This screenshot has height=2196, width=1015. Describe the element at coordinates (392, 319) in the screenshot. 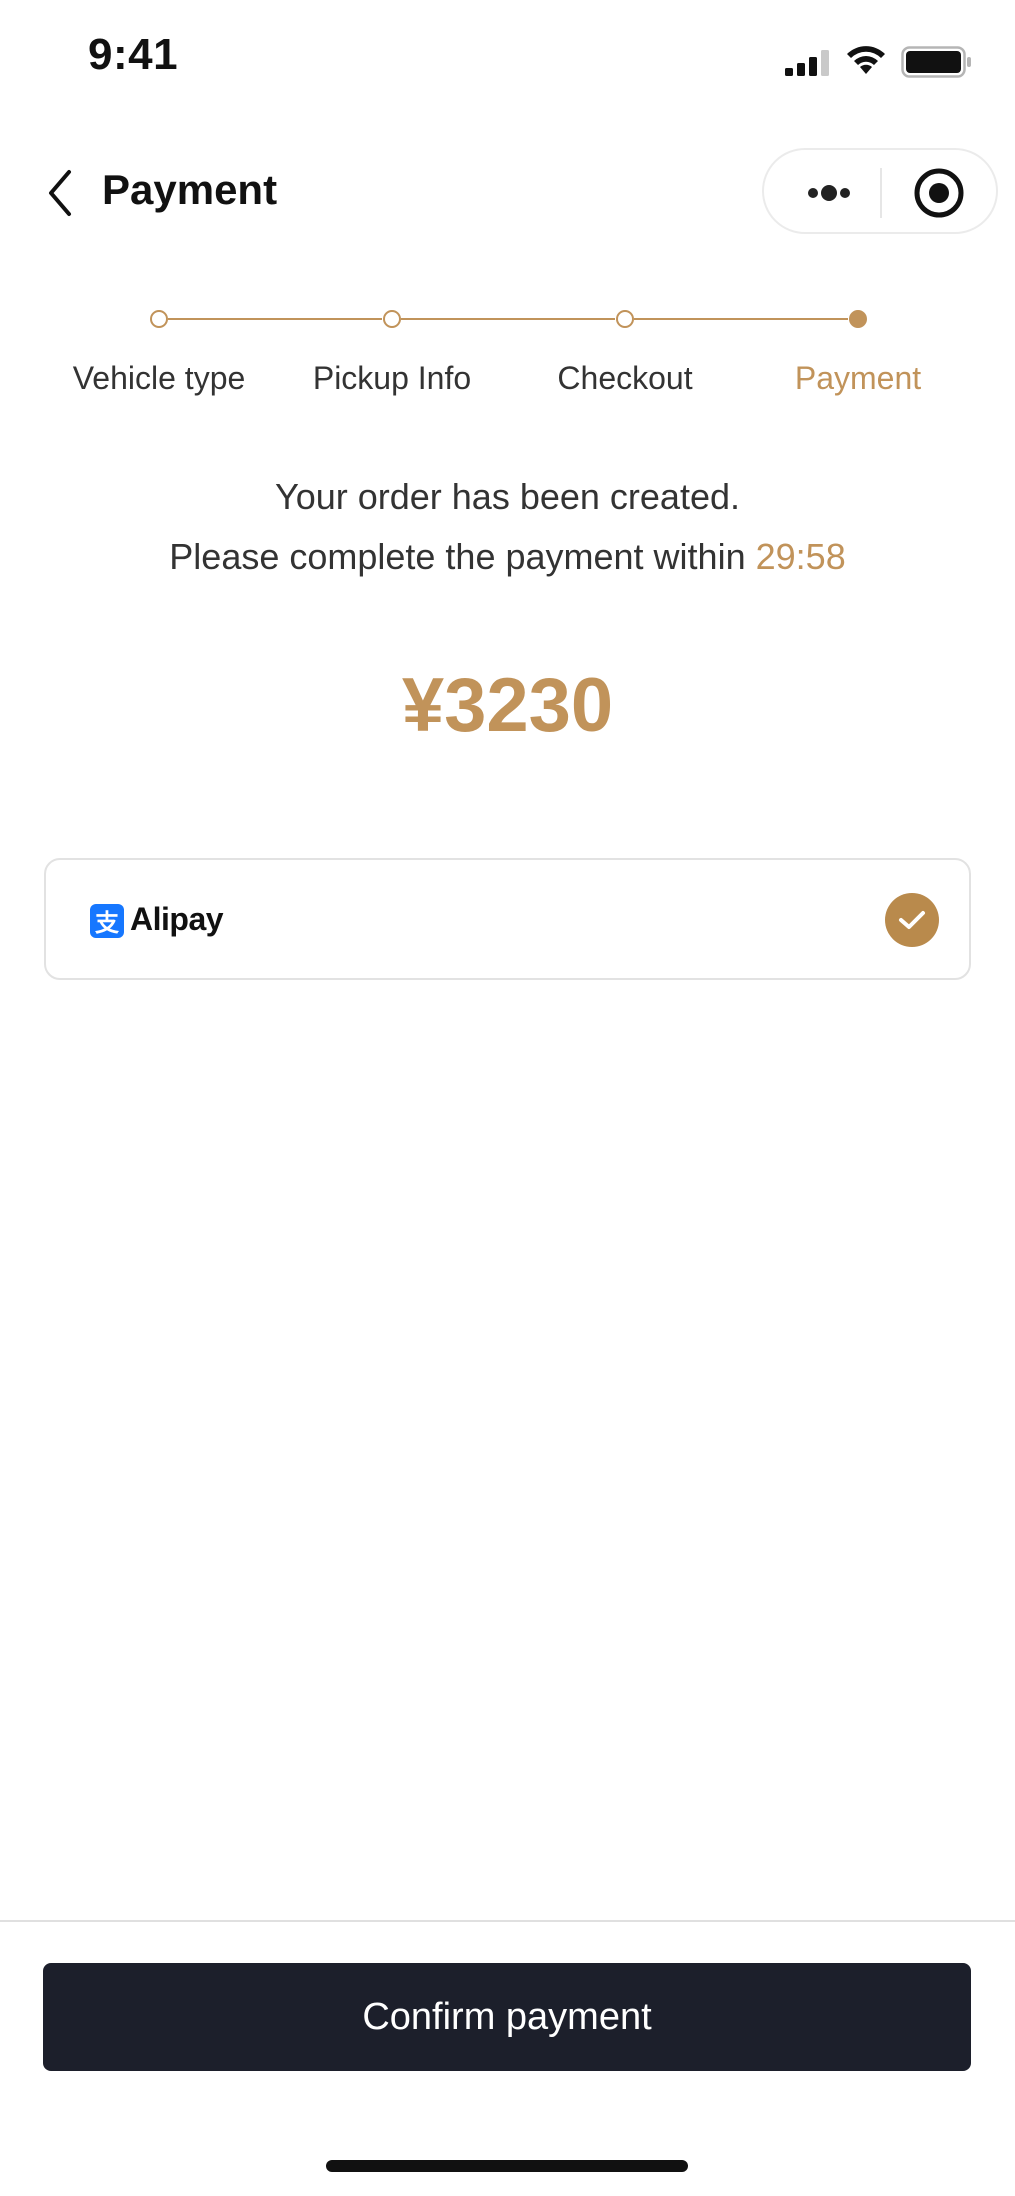

I see `step-dot-pickup-info` at that location.